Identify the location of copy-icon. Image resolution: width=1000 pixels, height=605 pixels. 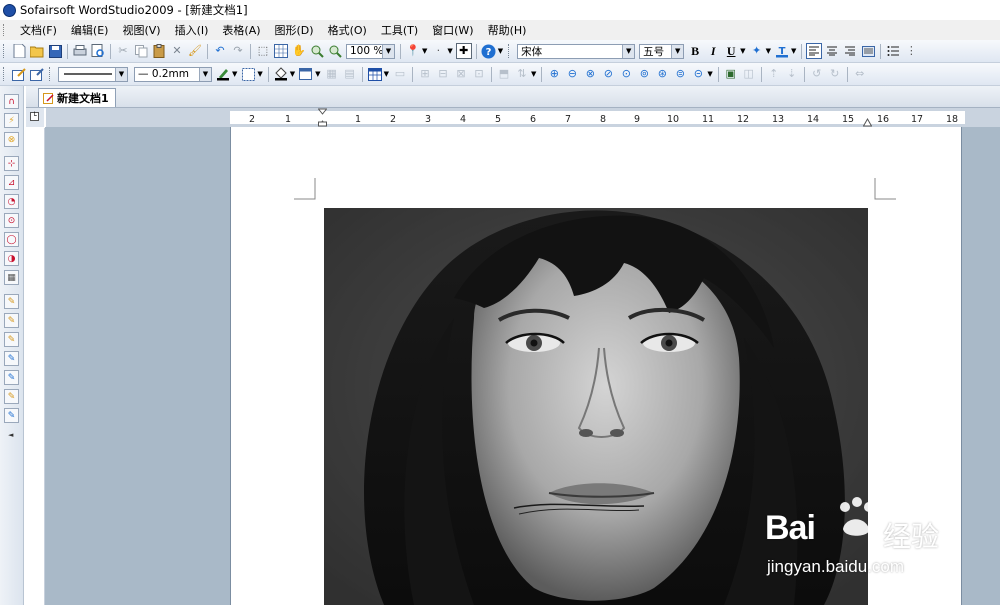
(141, 51).